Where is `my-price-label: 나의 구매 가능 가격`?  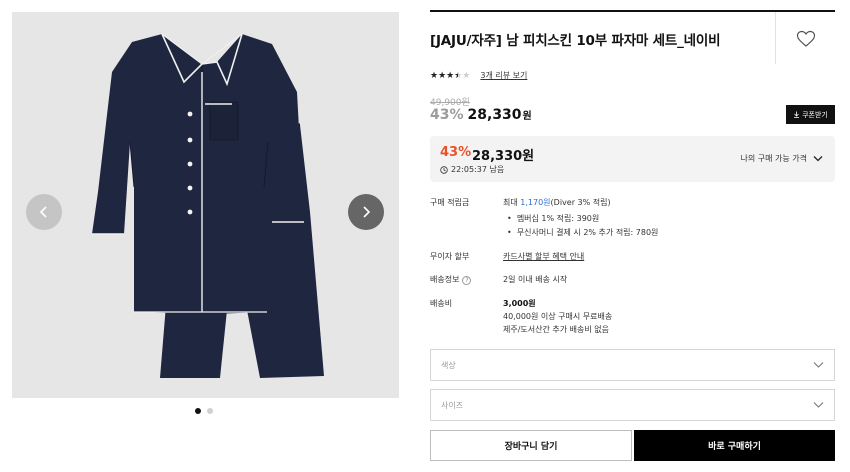
my-price-label: 나의 구매 가능 가격 is located at coordinates (773, 158).